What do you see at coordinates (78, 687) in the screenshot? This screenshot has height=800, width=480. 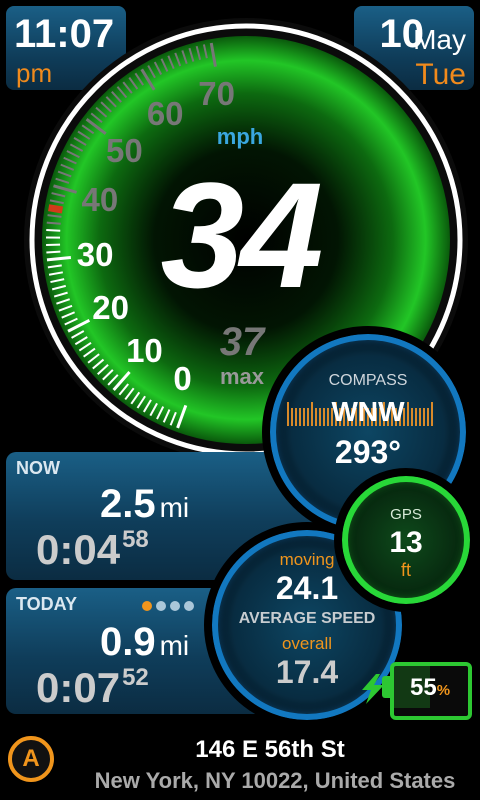 I see `today-time-value: 0:07` at bounding box center [78, 687].